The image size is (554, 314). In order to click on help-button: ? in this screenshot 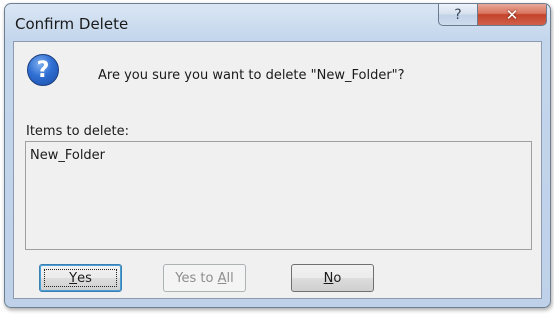, I will do `click(458, 15)`.